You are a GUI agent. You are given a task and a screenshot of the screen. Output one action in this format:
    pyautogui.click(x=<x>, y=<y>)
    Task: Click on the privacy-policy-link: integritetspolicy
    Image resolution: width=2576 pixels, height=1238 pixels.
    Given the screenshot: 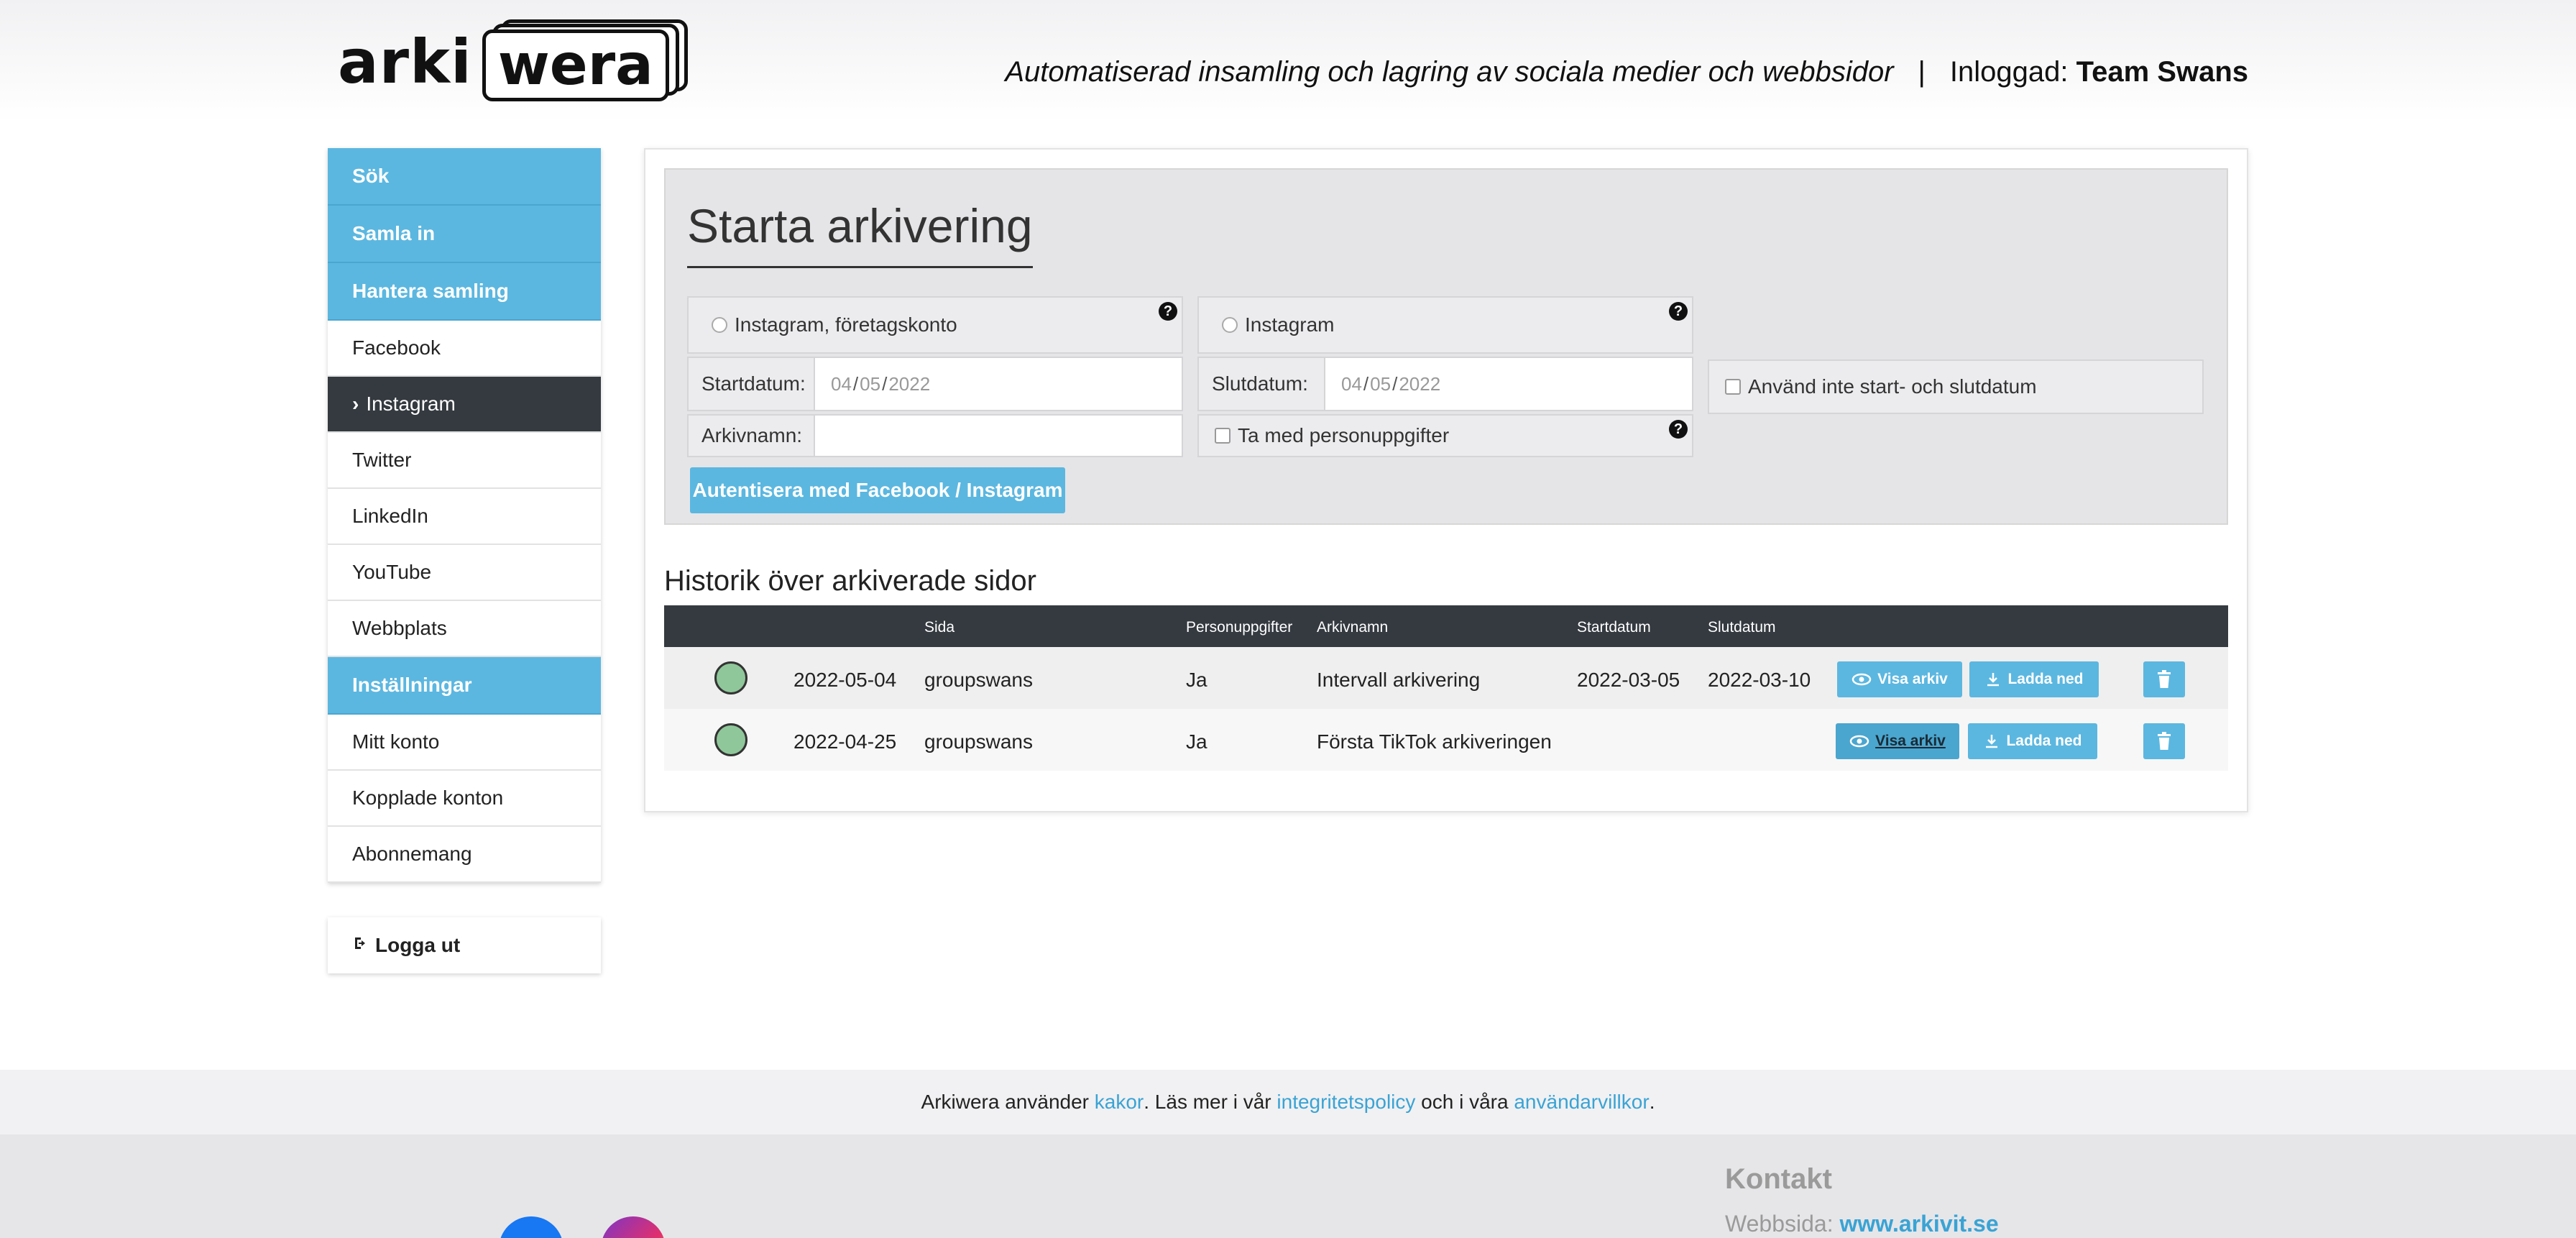 What is the action you would take?
    pyautogui.click(x=1345, y=1102)
    